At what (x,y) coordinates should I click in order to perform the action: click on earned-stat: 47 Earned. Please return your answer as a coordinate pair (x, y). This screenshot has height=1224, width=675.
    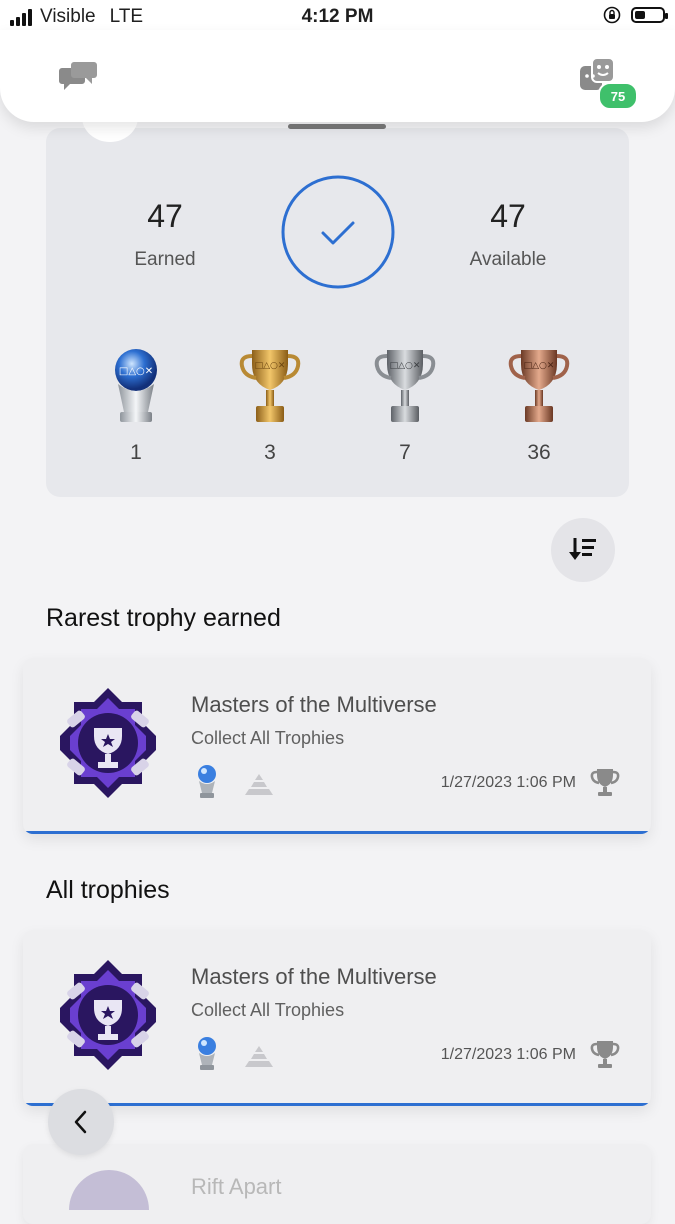
    Looking at the image, I should click on (165, 234).